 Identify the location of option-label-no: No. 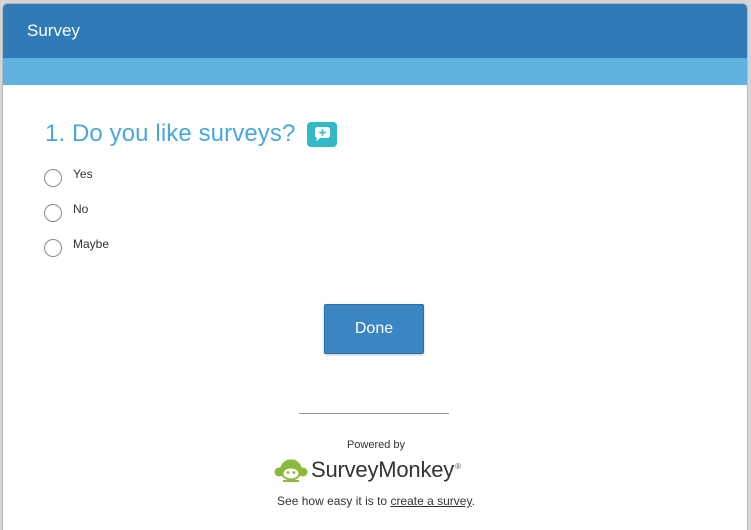
(80, 209).